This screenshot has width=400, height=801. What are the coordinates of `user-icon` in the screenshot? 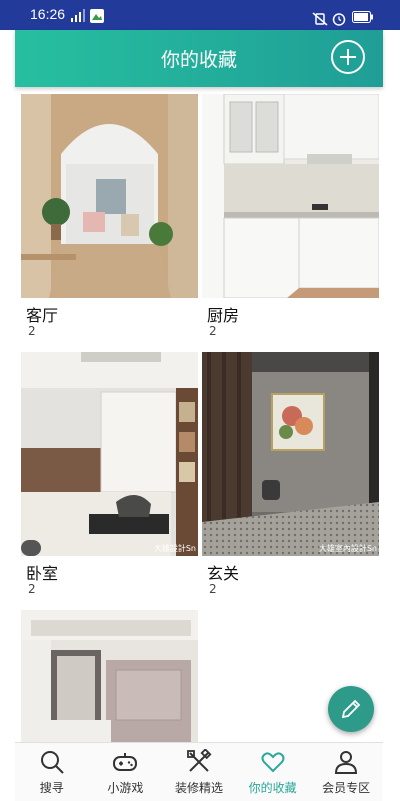 It's located at (346, 762).